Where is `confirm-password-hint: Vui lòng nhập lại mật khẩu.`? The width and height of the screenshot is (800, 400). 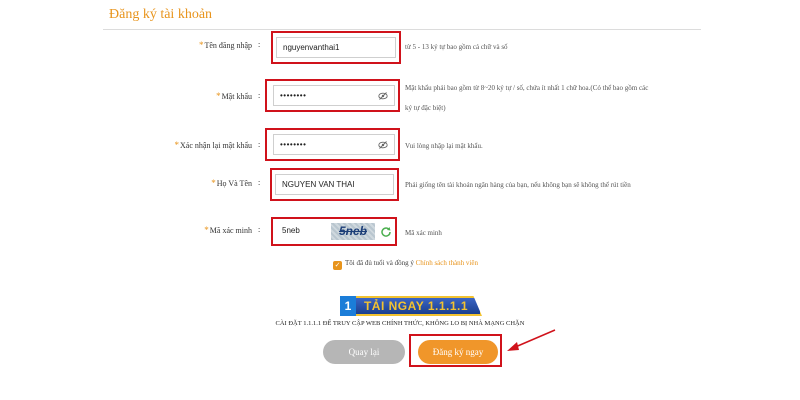
confirm-password-hint: Vui lòng nhập lại mật khẩu. is located at coordinates (444, 146).